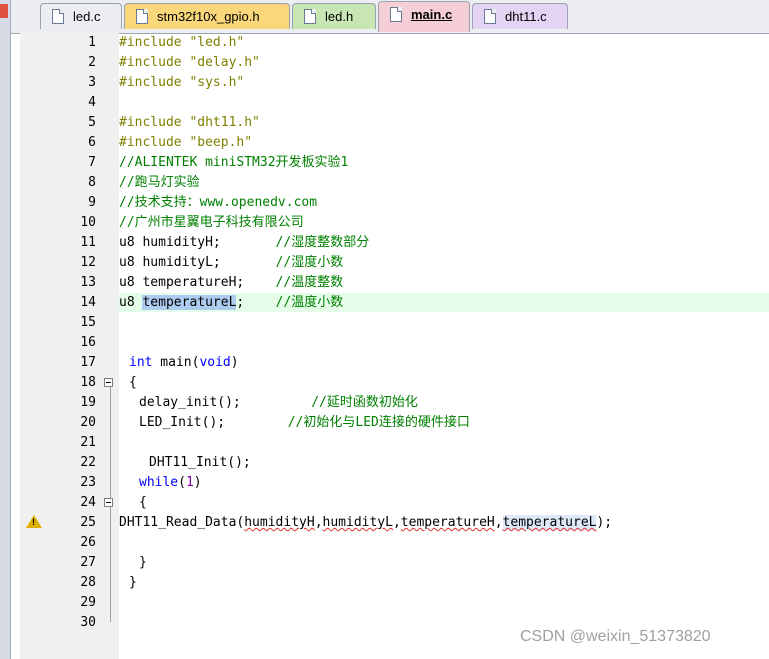 The width and height of the screenshot is (769, 659). Describe the element at coordinates (88, 502) in the screenshot. I see `line-number: 24` at that location.